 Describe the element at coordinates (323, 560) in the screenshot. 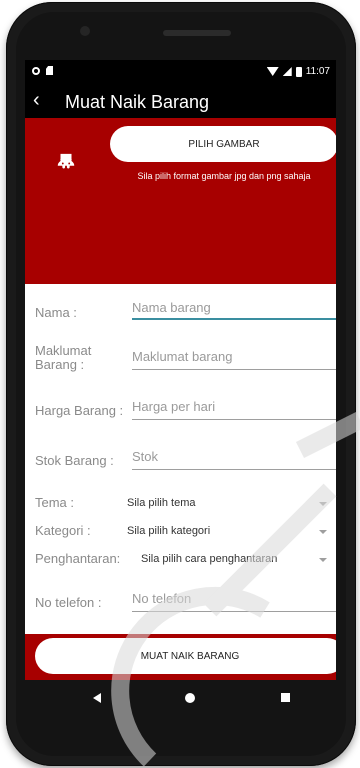

I see `penghantaran-dropdown-icon` at that location.